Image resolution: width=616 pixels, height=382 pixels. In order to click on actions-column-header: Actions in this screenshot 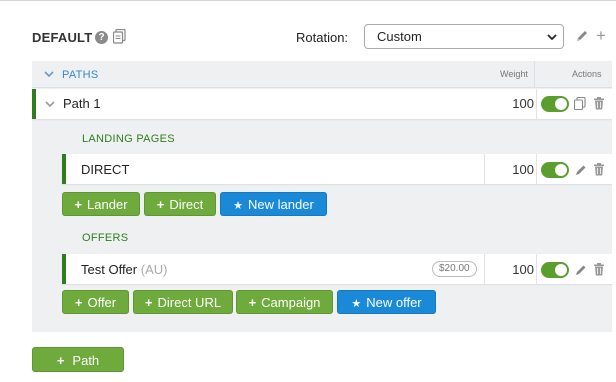, I will do `click(587, 74)`.